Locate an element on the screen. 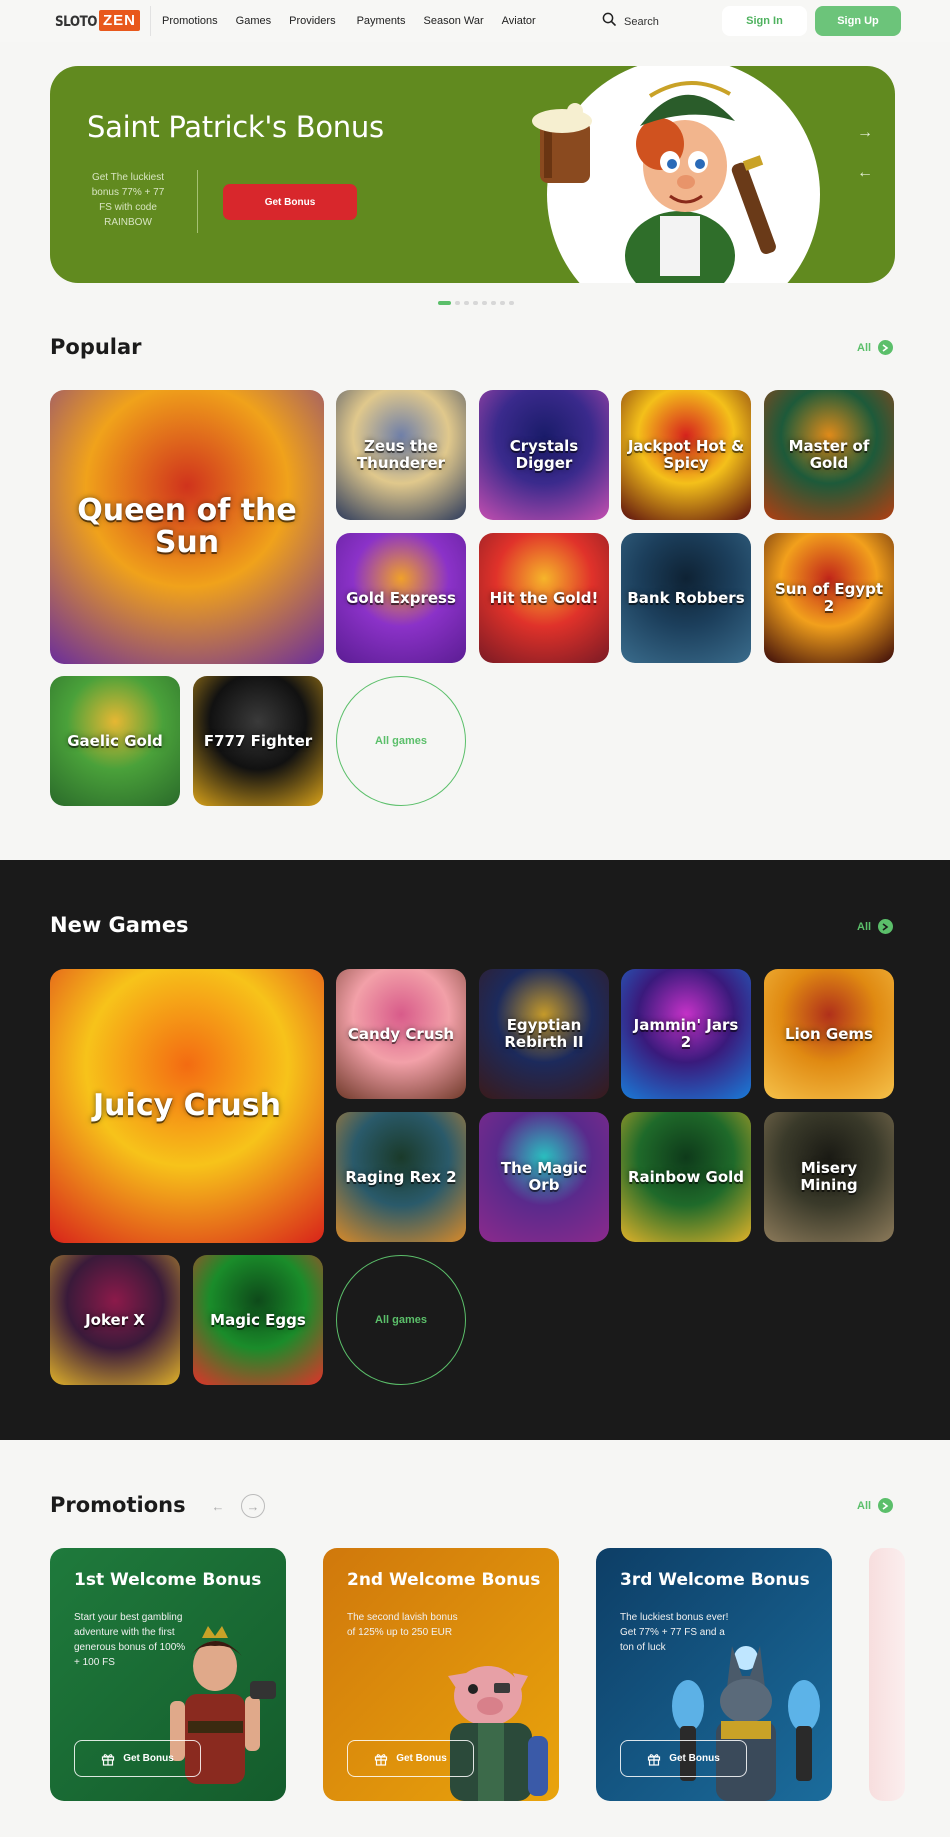 The height and width of the screenshot is (1837, 950). game-title: Master of Gold is located at coordinates (829, 454).